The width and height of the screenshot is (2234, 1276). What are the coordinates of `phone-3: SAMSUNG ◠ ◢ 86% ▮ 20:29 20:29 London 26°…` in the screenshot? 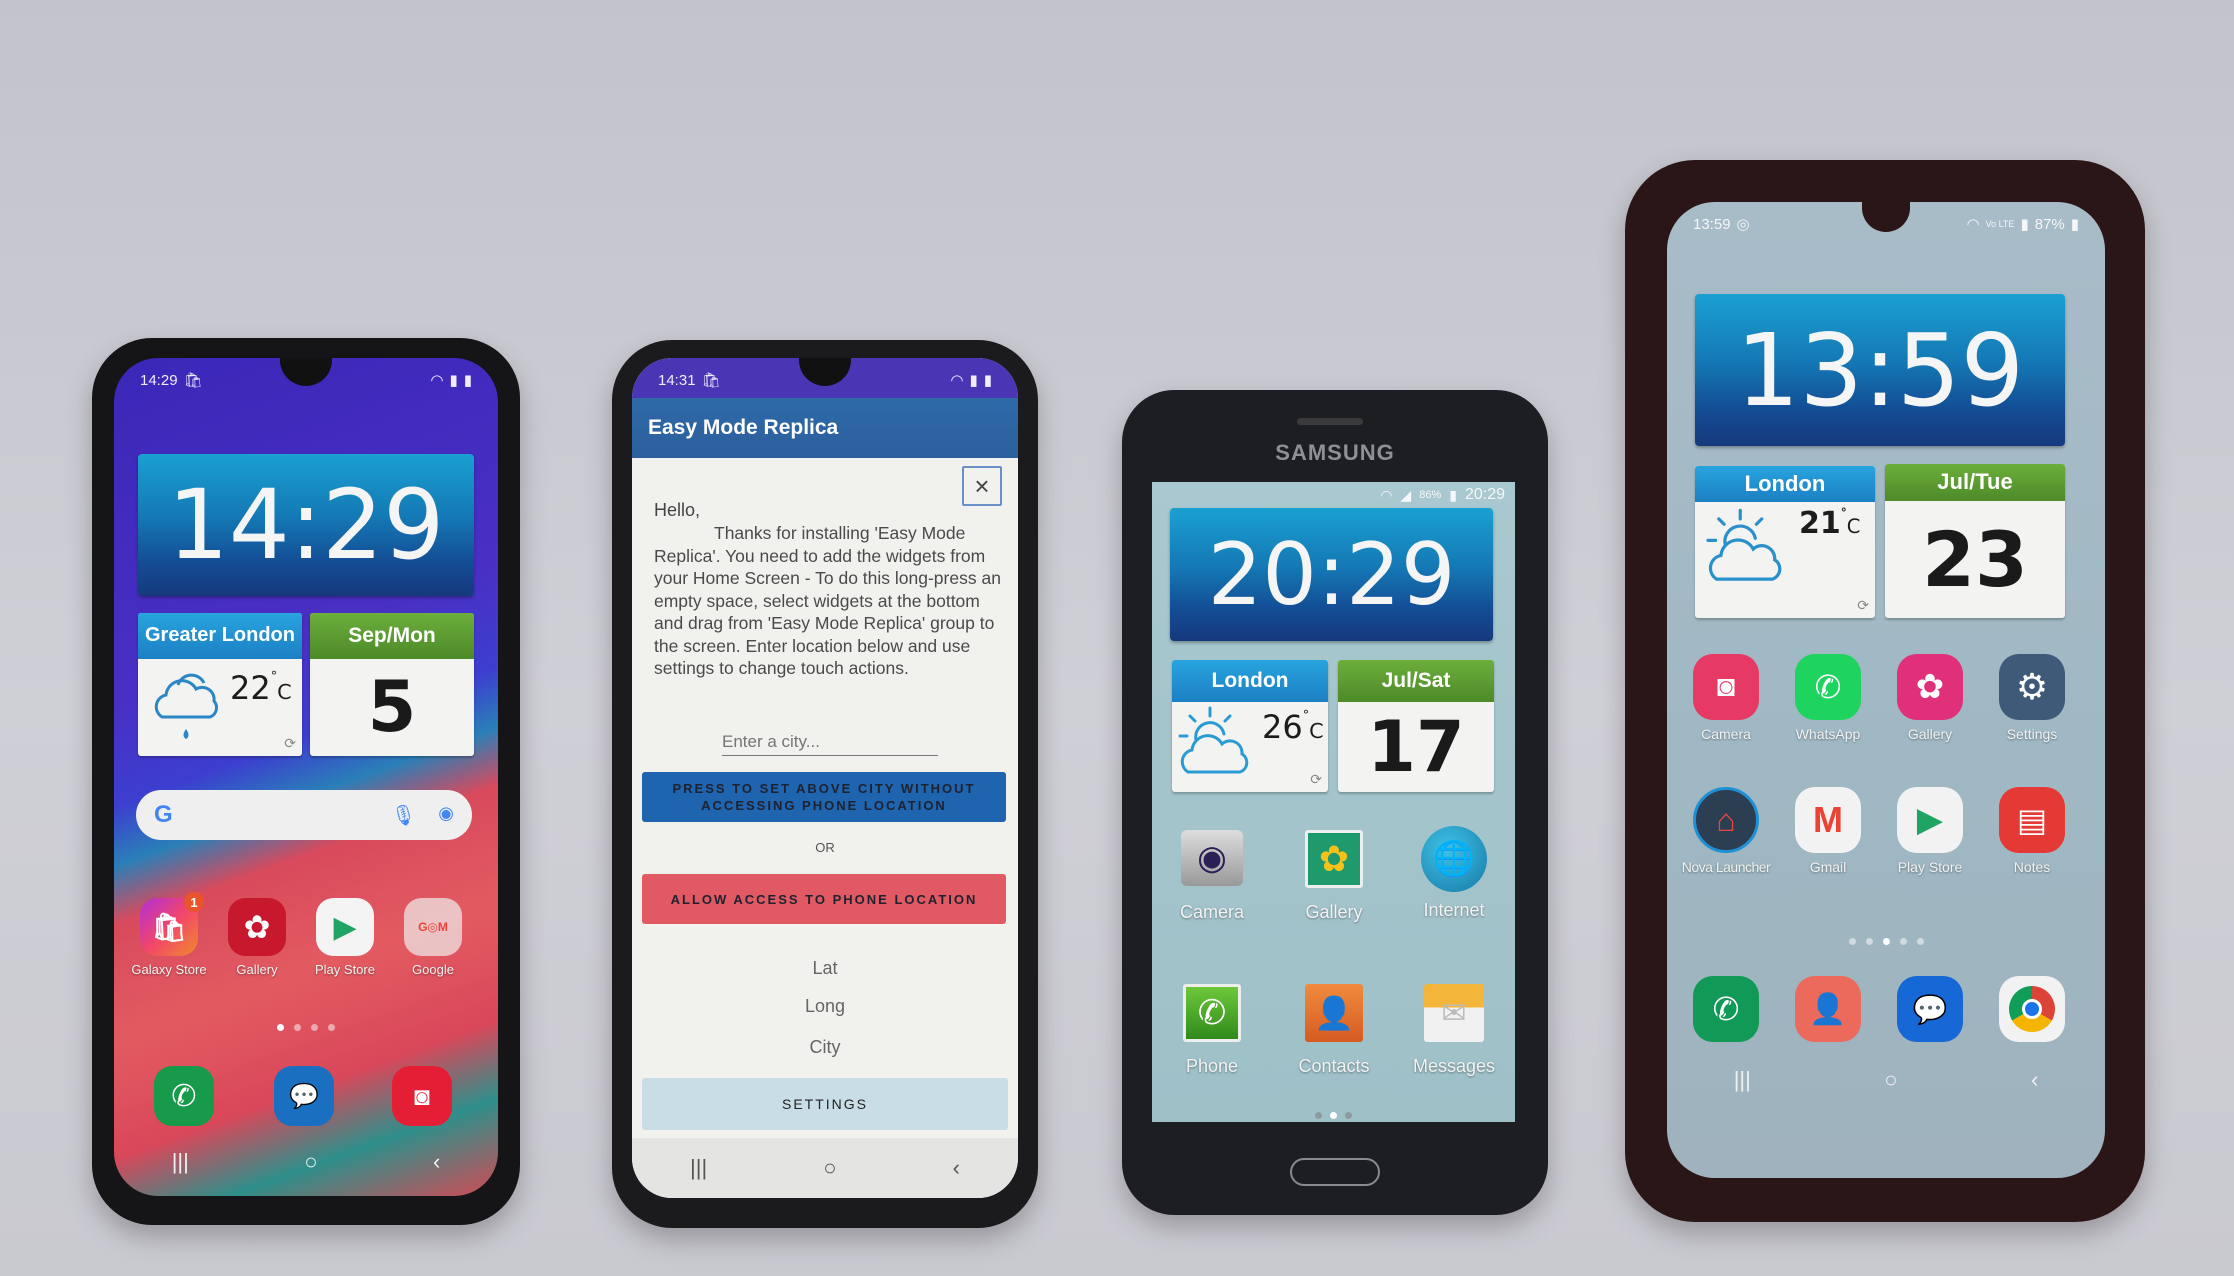 It's located at (1335, 802).